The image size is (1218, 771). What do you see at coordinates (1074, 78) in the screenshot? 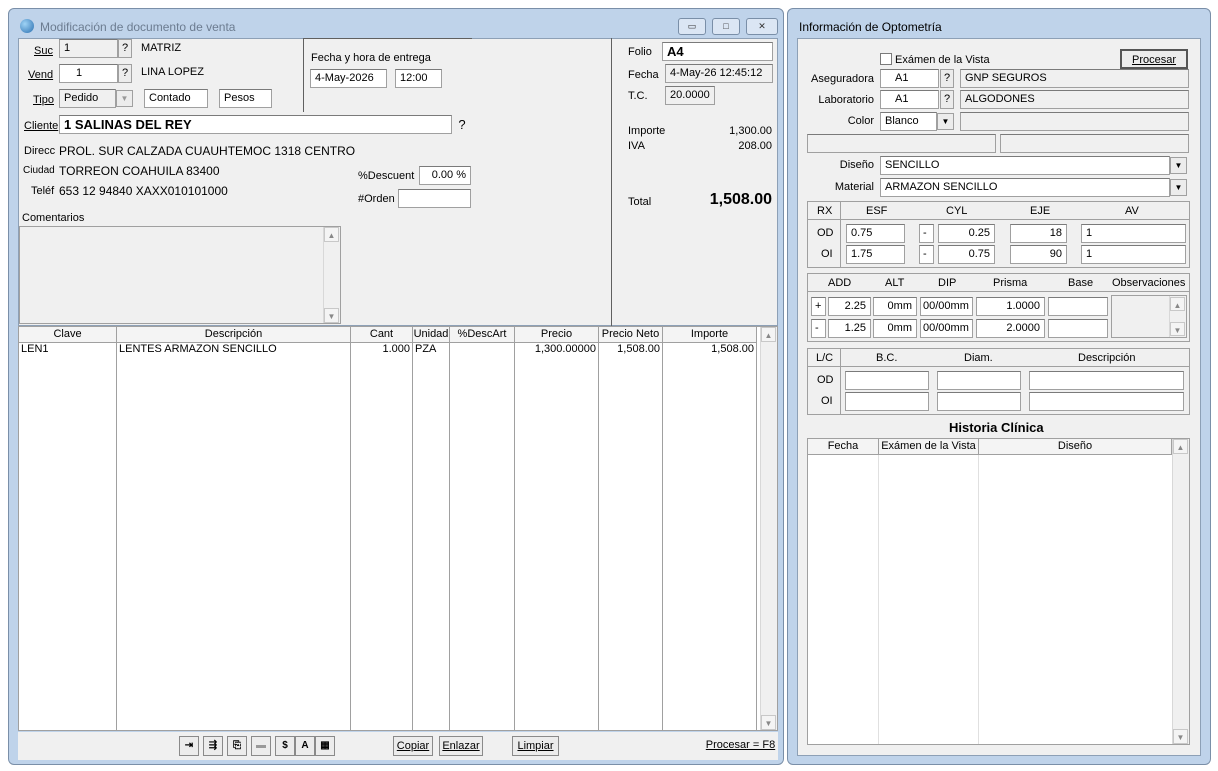
I see `aseguradora-name-field: GNP SEGUROS` at bounding box center [1074, 78].